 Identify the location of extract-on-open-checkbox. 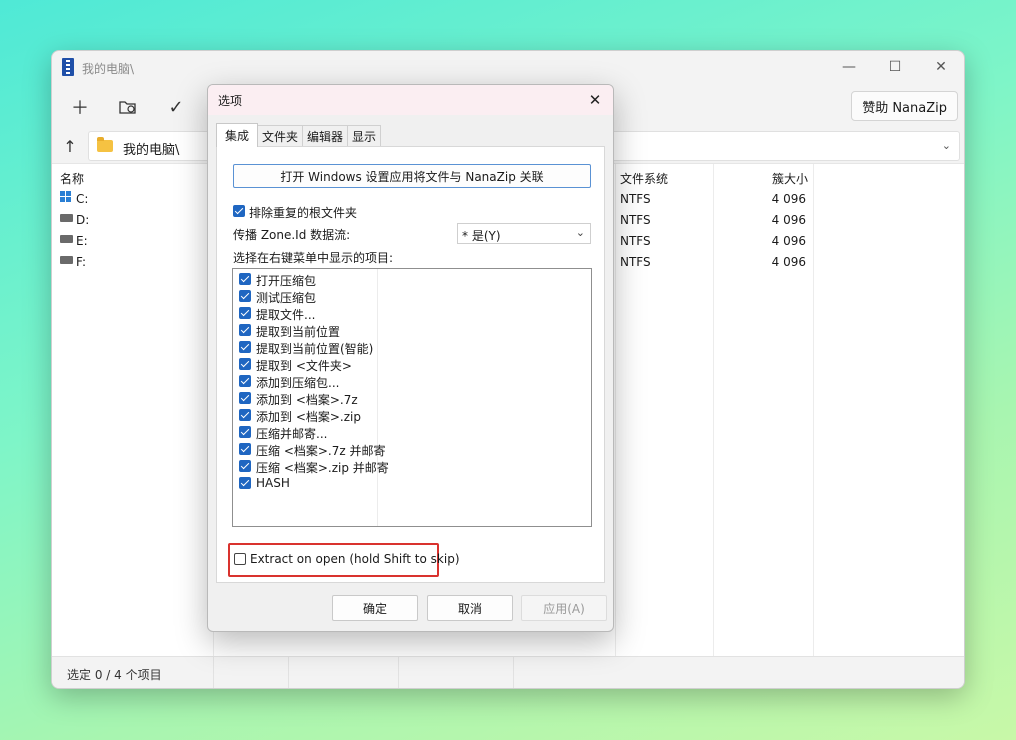
(240, 559).